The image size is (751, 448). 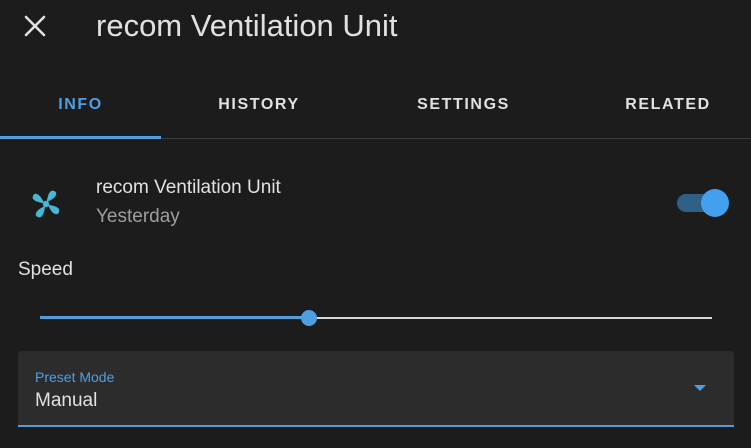 I want to click on toggle-knob, so click(x=715, y=203).